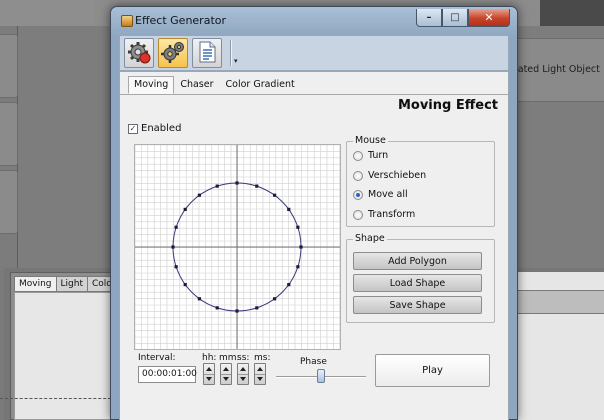  Describe the element at coordinates (58, 398) in the screenshot. I see `background-dashed-line` at that location.